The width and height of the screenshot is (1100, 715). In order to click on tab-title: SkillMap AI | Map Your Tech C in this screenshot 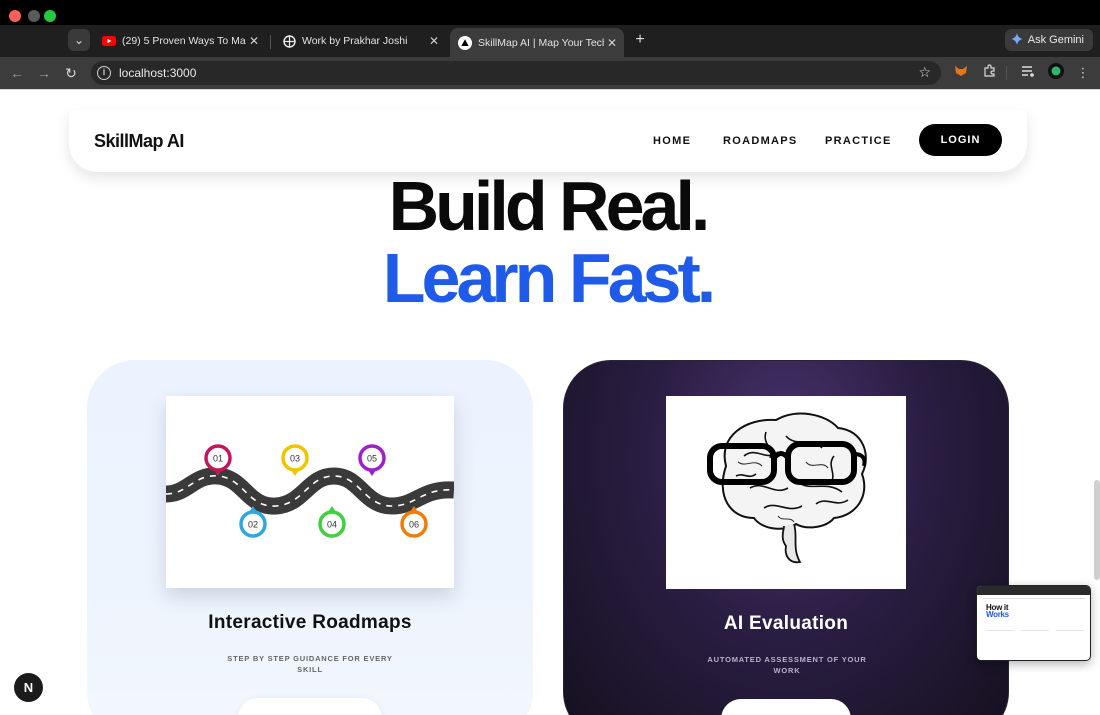, I will do `click(541, 42)`.